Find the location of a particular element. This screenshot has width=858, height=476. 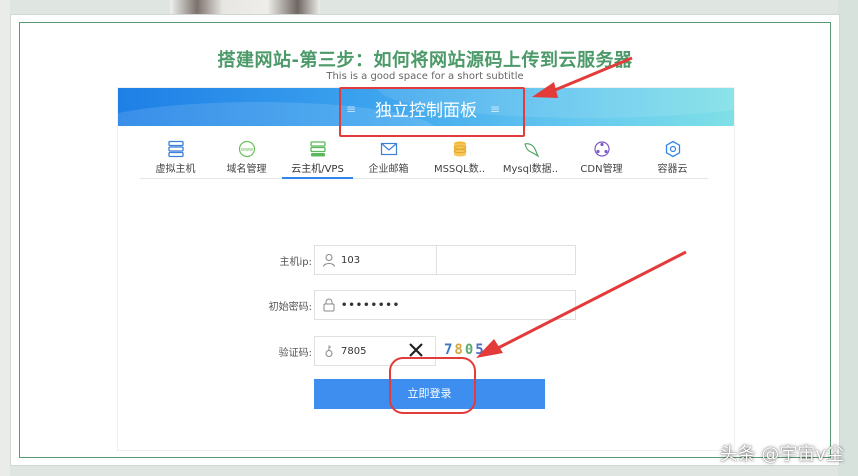

nav-item-label: 域名管理 is located at coordinates (246, 169).